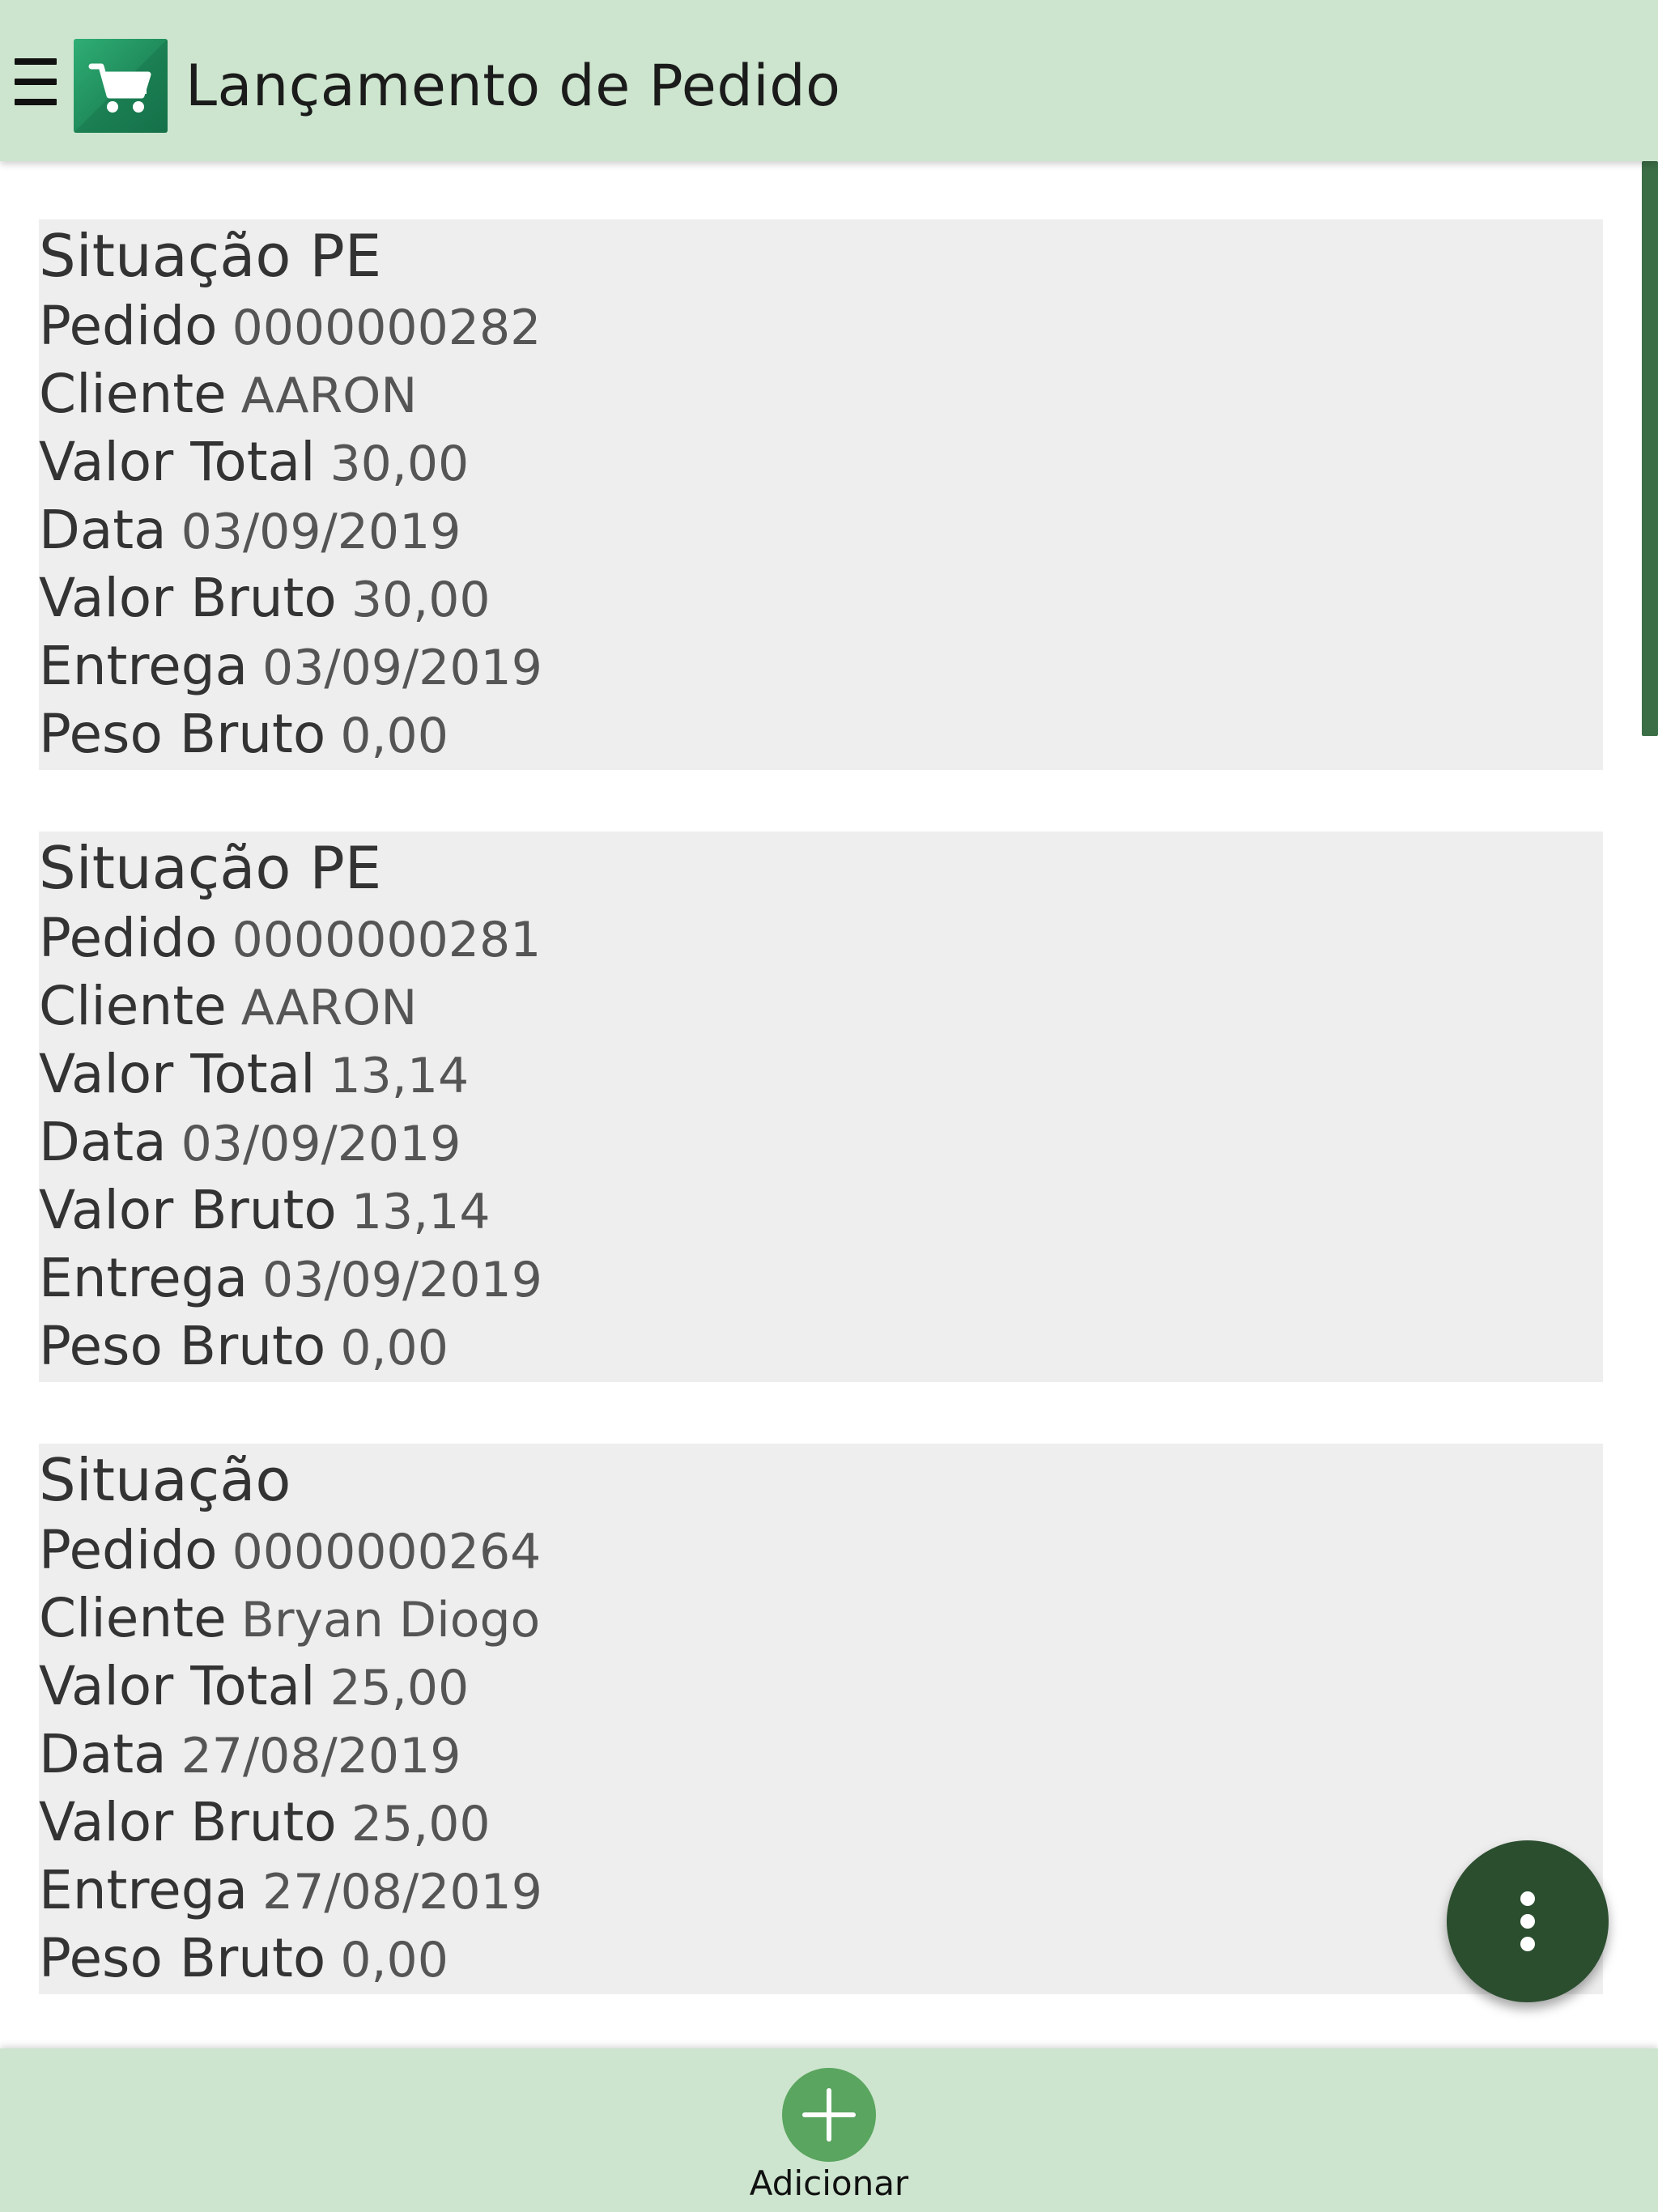 The image size is (1658, 2212). I want to click on order-number: 0000000282, so click(387, 328).